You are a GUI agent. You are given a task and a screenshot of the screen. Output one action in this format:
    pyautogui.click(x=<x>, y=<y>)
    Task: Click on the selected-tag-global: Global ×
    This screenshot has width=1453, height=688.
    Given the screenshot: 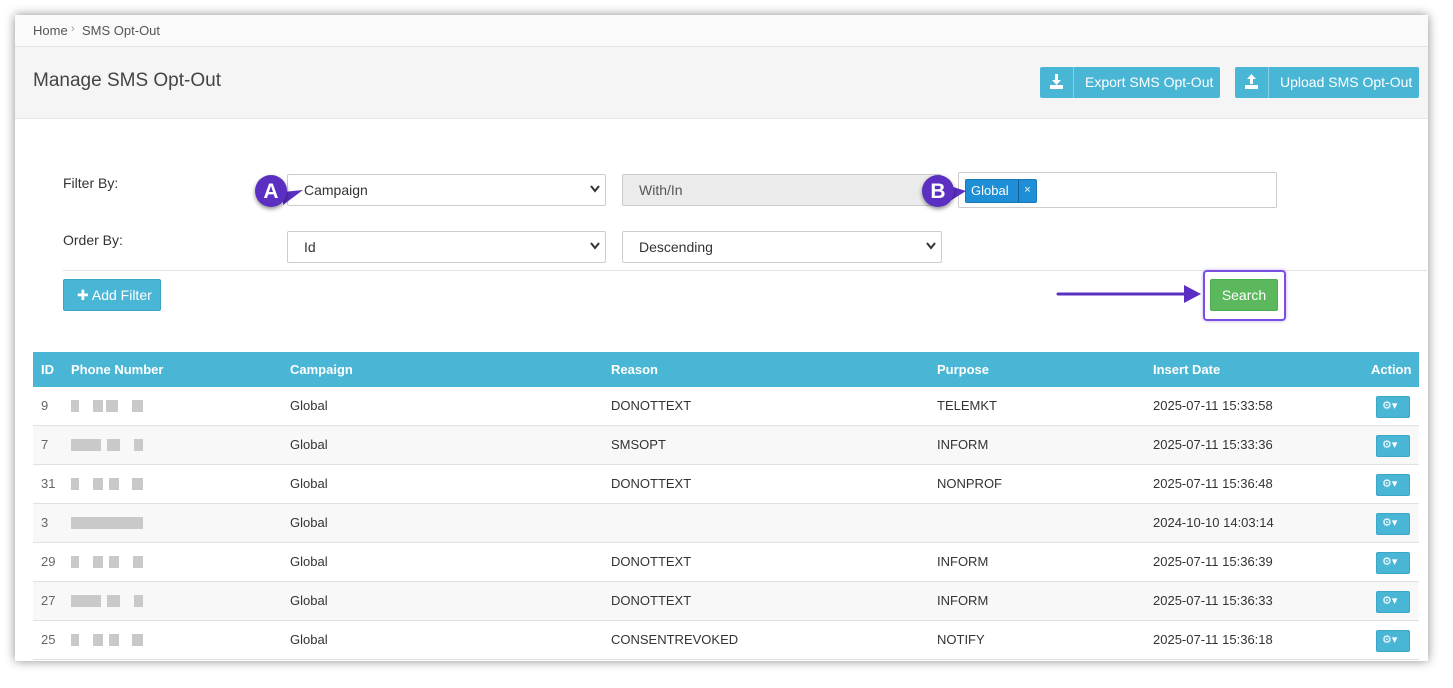 What is the action you would take?
    pyautogui.click(x=1001, y=191)
    